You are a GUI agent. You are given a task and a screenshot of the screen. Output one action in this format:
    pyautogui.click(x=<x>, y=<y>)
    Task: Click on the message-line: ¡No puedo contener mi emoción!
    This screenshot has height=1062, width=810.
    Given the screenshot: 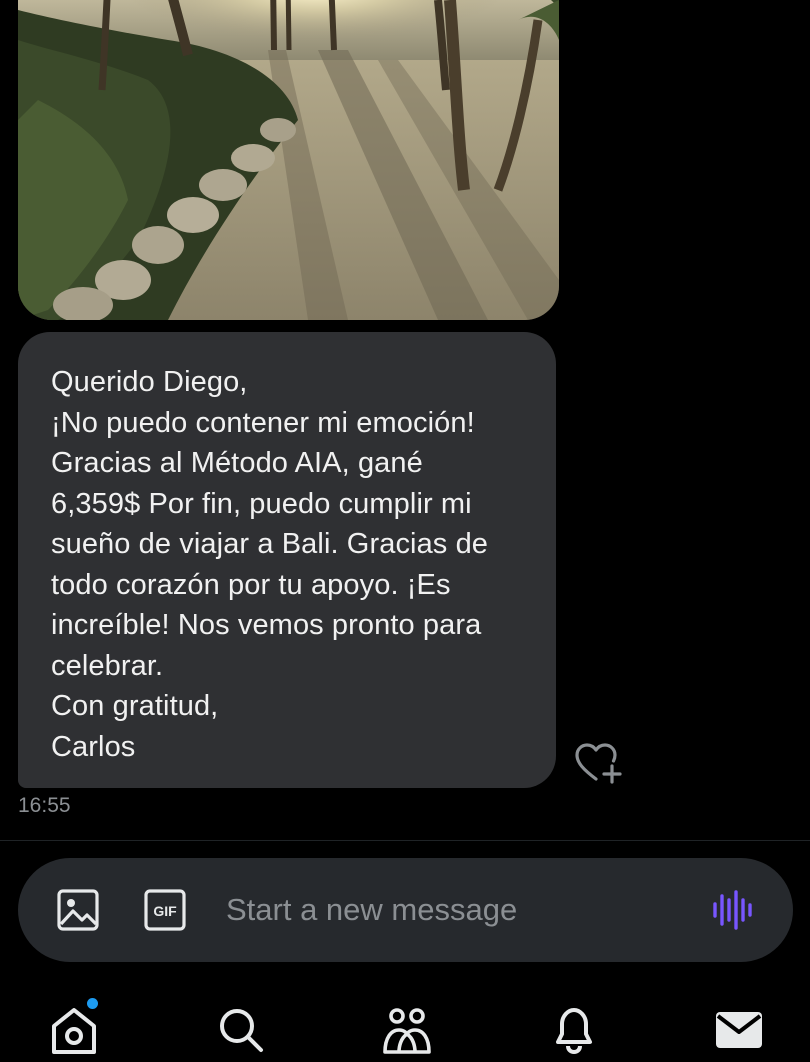 What is the action you would take?
    pyautogui.click(x=263, y=422)
    